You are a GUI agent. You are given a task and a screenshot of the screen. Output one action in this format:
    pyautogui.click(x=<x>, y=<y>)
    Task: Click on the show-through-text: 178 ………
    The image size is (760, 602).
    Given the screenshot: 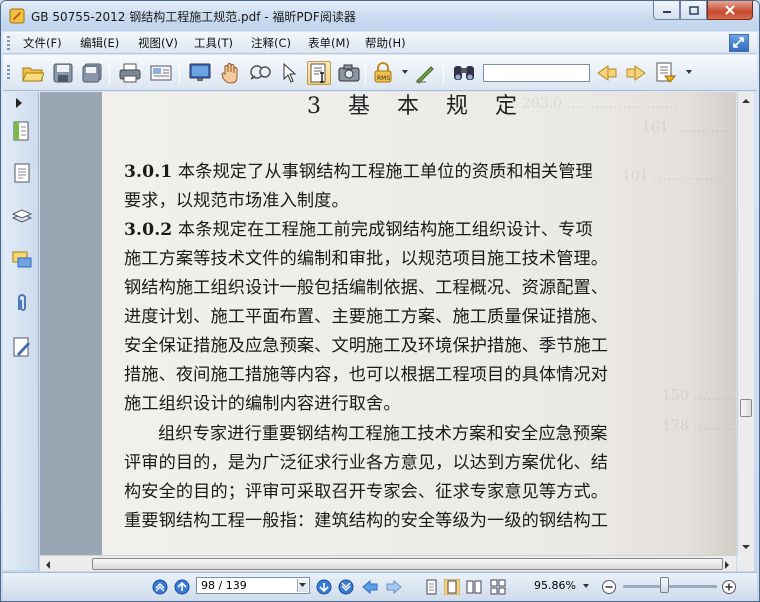 What is the action you would take?
    pyautogui.click(x=699, y=426)
    